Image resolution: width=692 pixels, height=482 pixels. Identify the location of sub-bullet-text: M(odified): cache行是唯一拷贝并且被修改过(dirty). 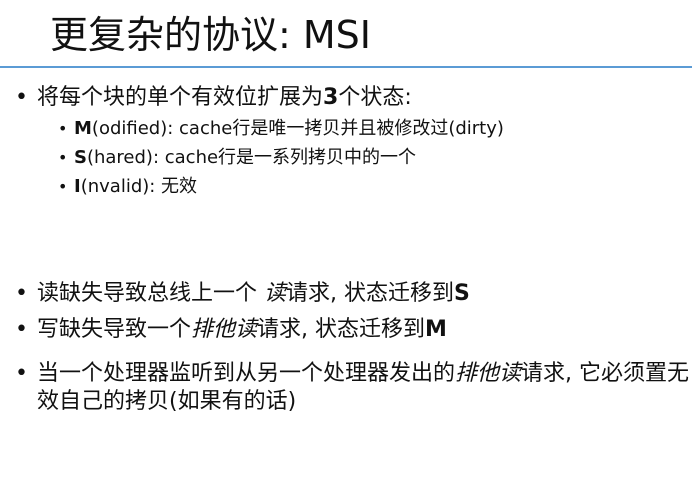
(369, 129).